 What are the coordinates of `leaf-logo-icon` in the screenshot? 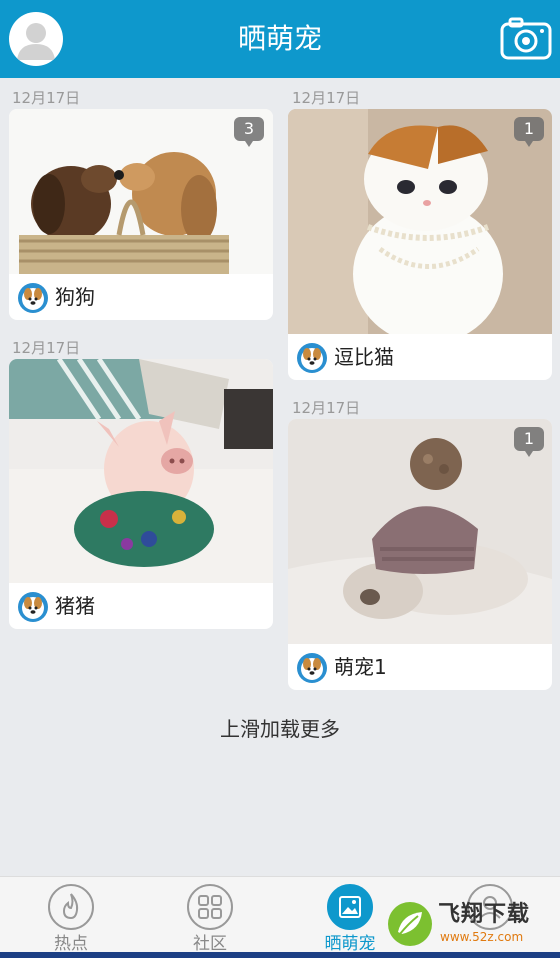 It's located at (410, 924).